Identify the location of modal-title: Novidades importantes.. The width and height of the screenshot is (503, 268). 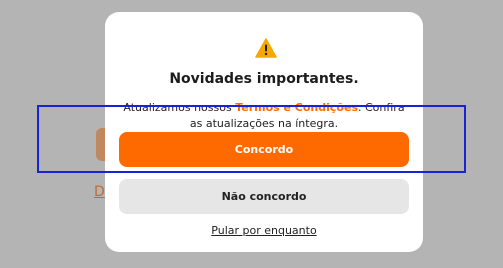
(264, 79).